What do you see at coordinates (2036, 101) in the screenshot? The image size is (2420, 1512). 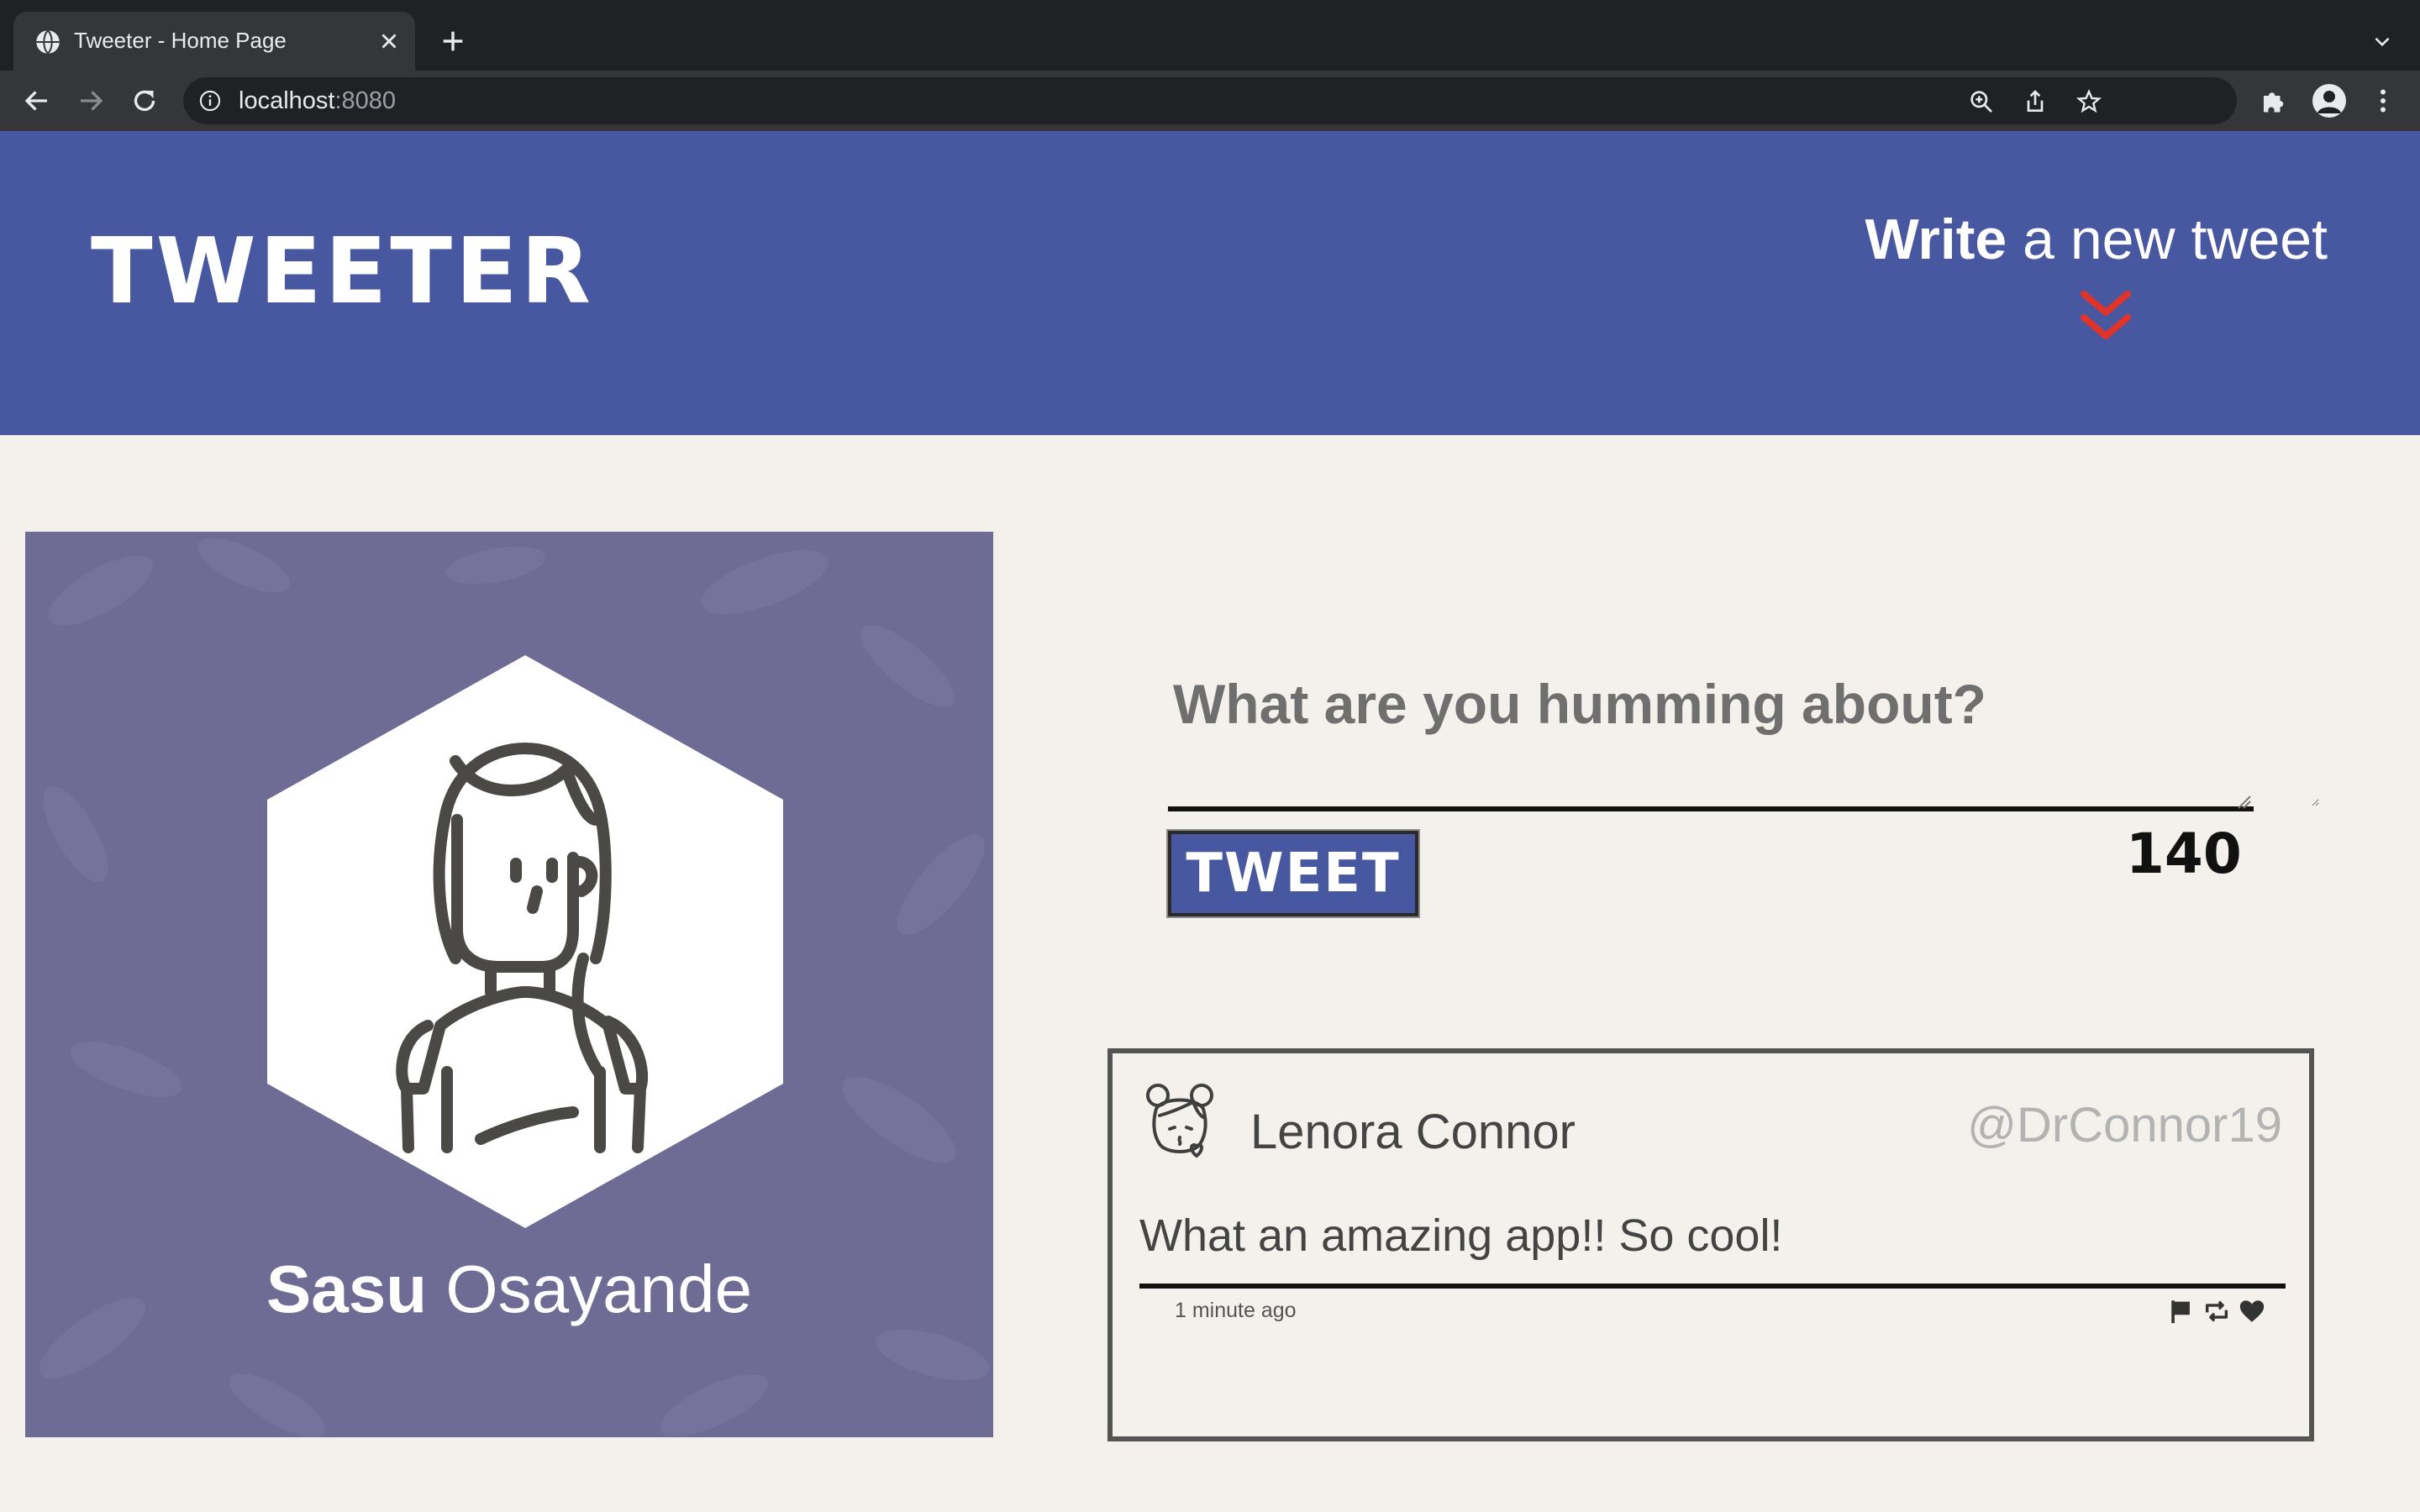 I see `share-icon` at bounding box center [2036, 101].